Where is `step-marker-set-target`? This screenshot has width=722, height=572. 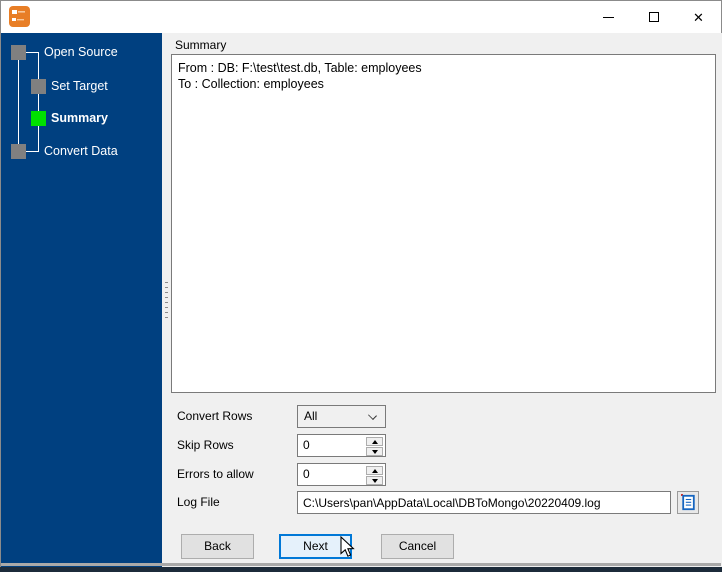 step-marker-set-target is located at coordinates (38, 86).